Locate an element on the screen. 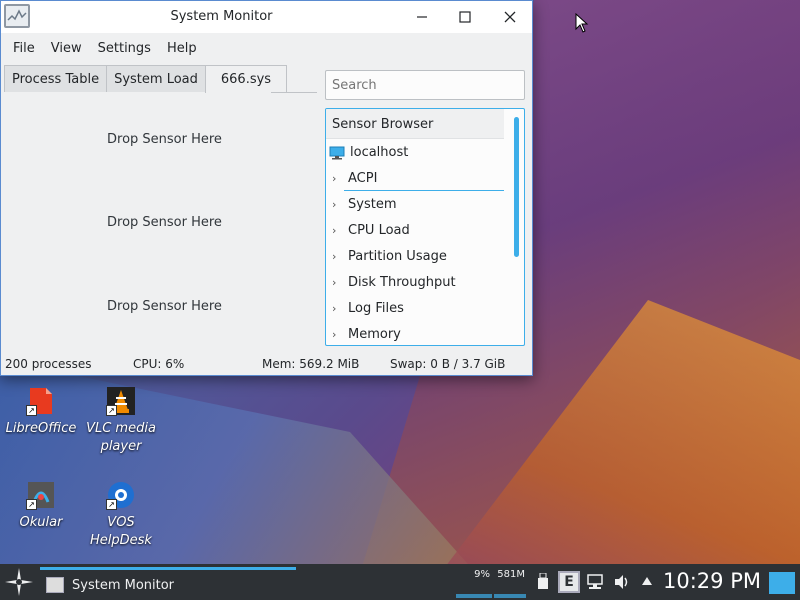 This screenshot has width=800, height=600. vlc-icon: ↗ is located at coordinates (121, 401).